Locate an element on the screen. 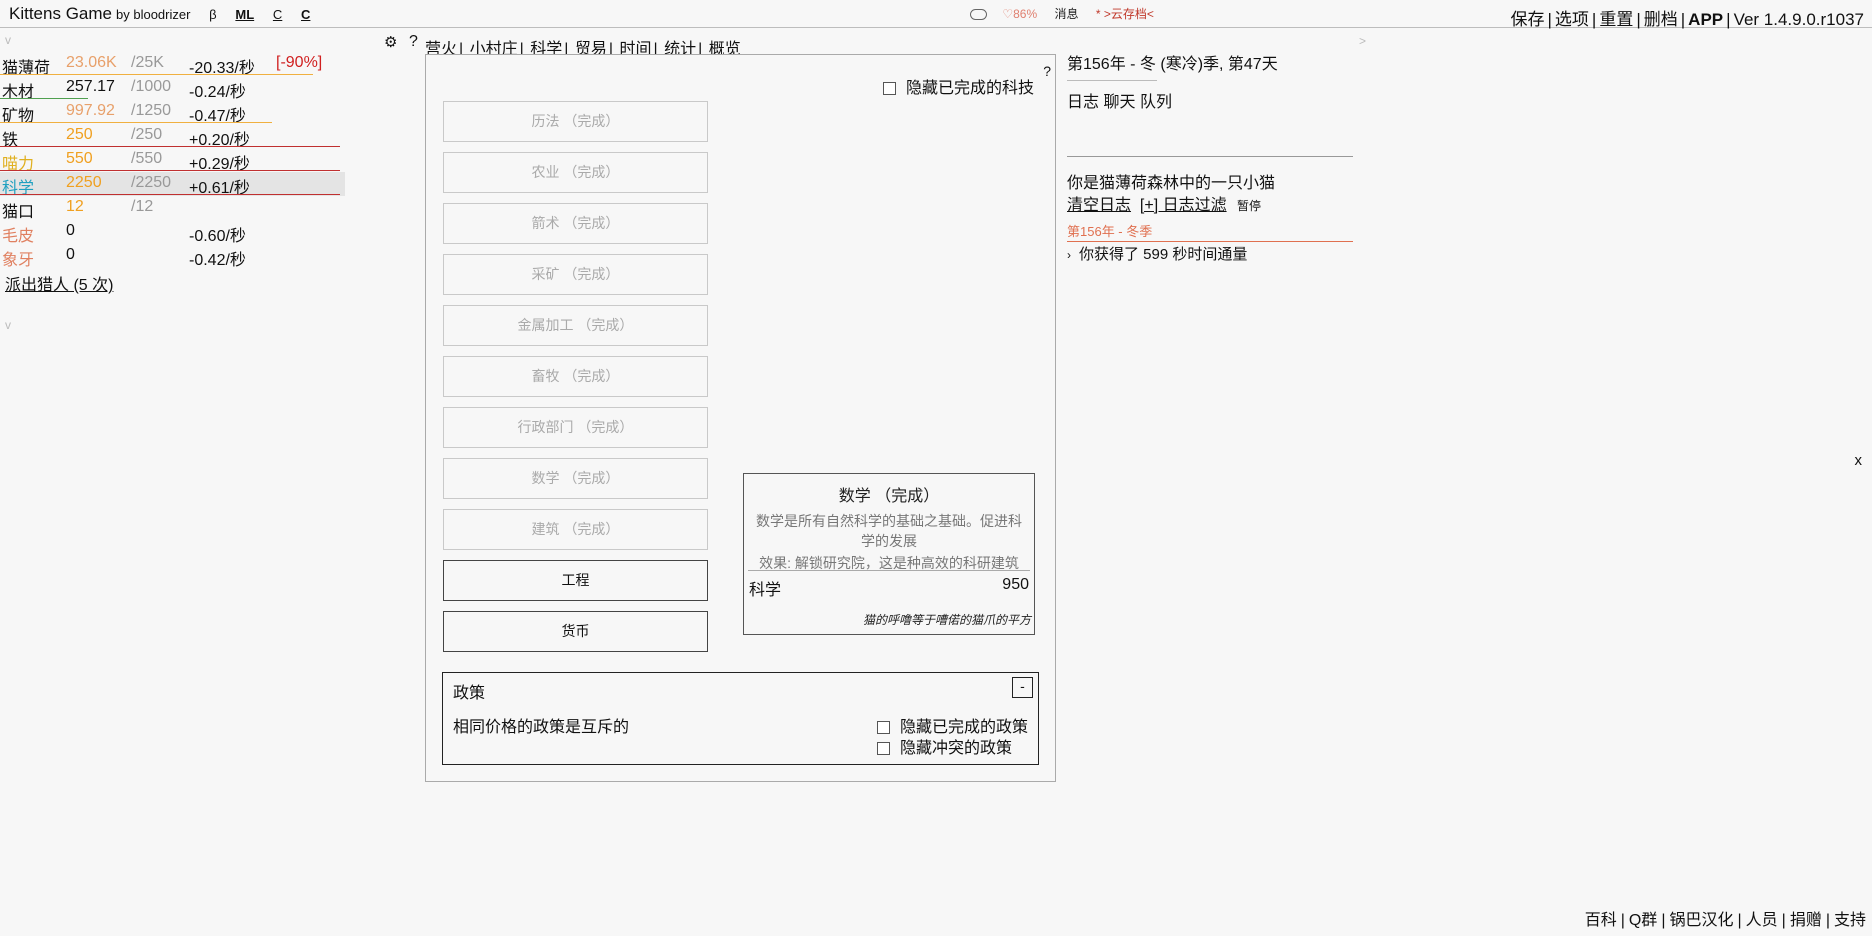 The image size is (1872, 936). translation-link: 锅巴汉化 is located at coordinates (1701, 920).